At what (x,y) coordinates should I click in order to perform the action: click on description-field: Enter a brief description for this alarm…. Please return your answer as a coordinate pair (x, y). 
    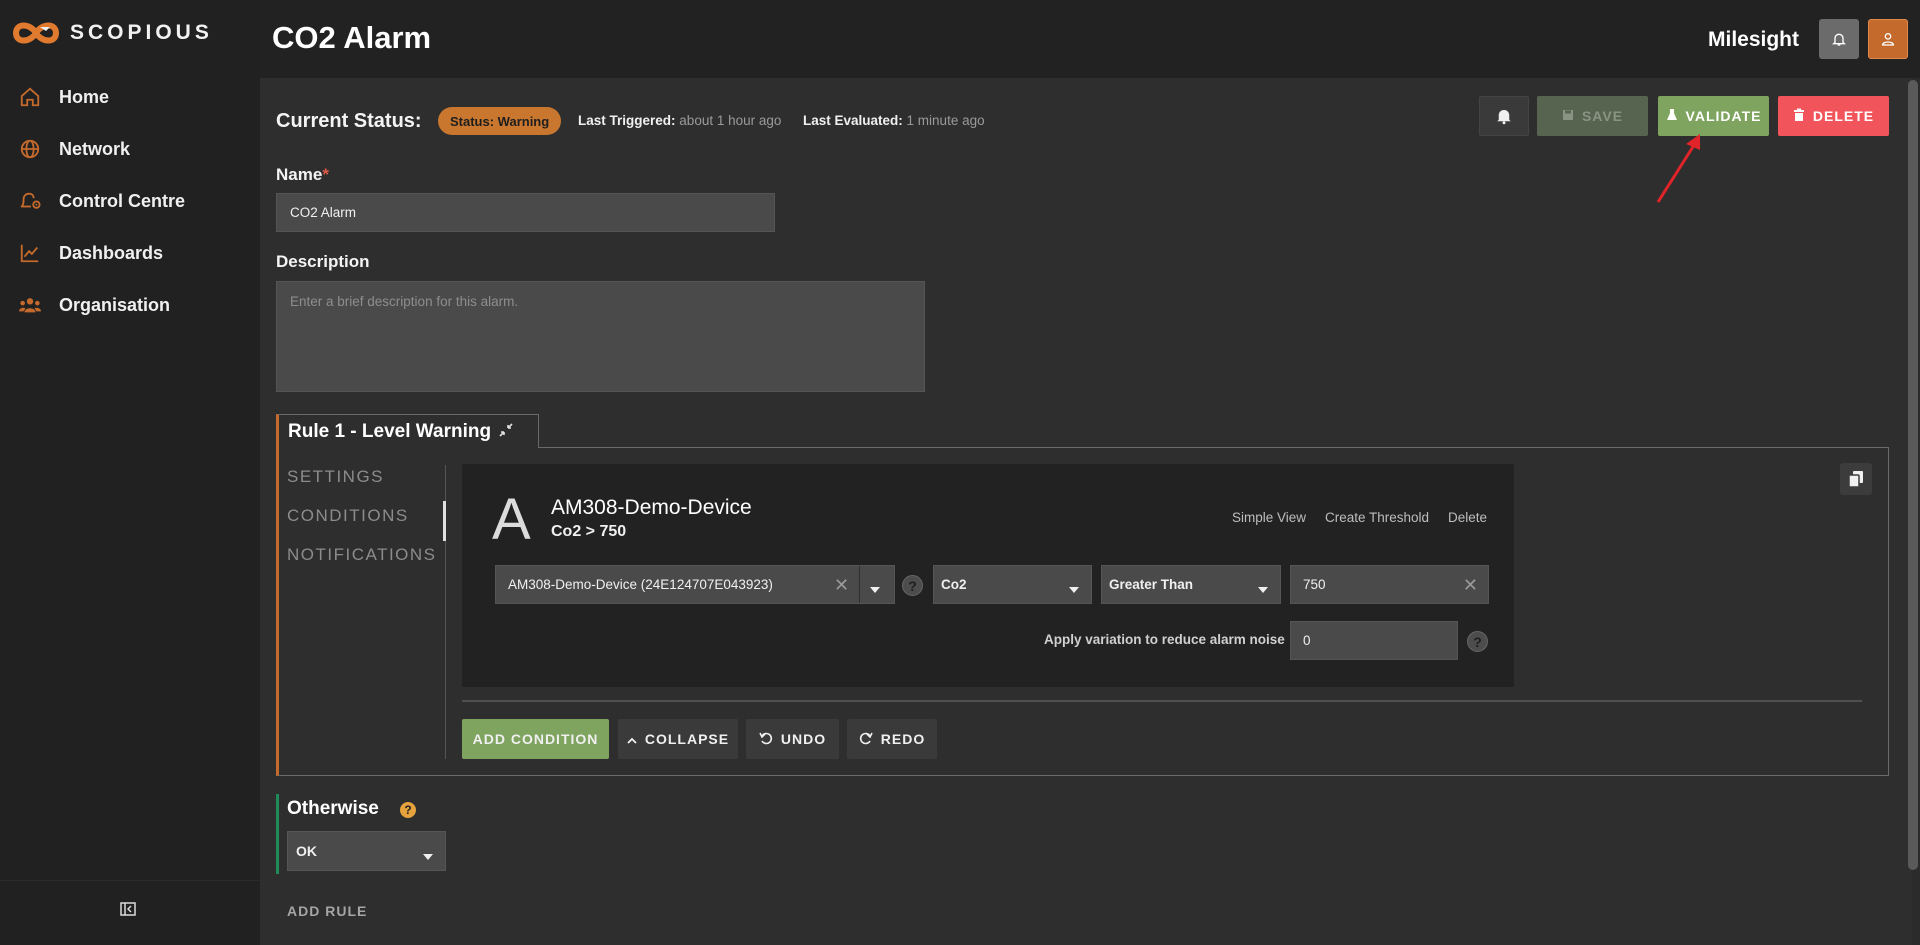
    Looking at the image, I should click on (600, 336).